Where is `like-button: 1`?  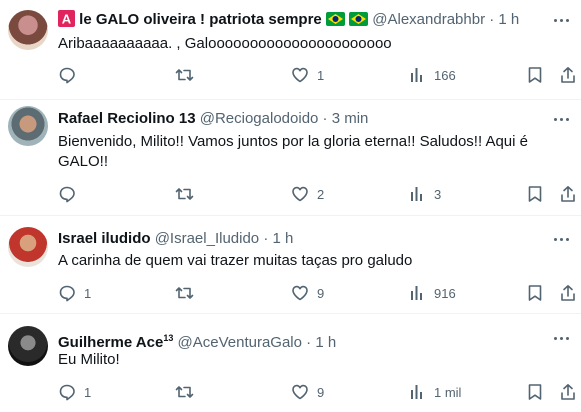
like-button: 1 is located at coordinates (307, 75).